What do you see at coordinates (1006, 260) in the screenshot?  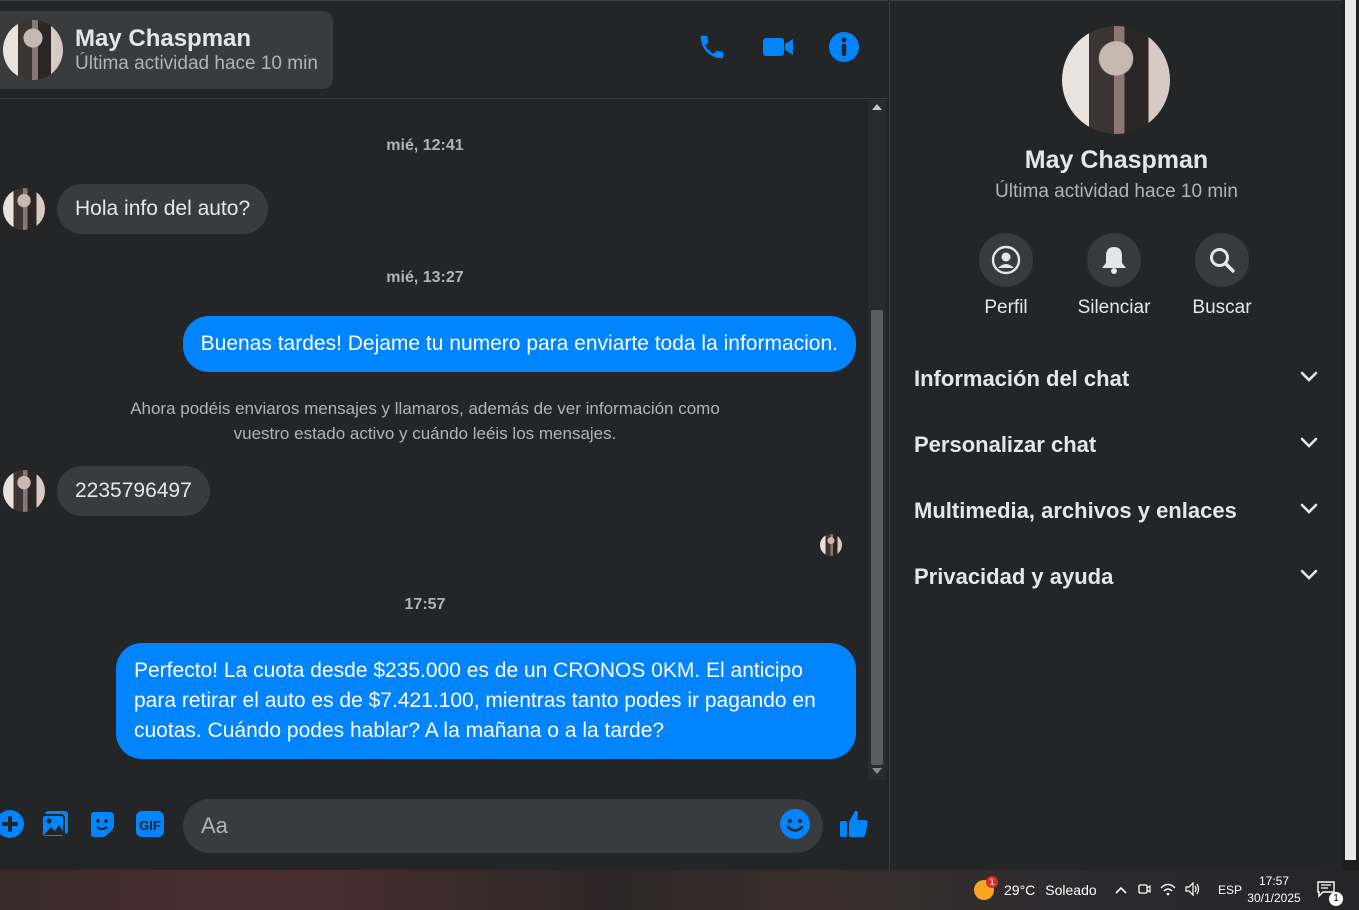 I see `profile-icon` at bounding box center [1006, 260].